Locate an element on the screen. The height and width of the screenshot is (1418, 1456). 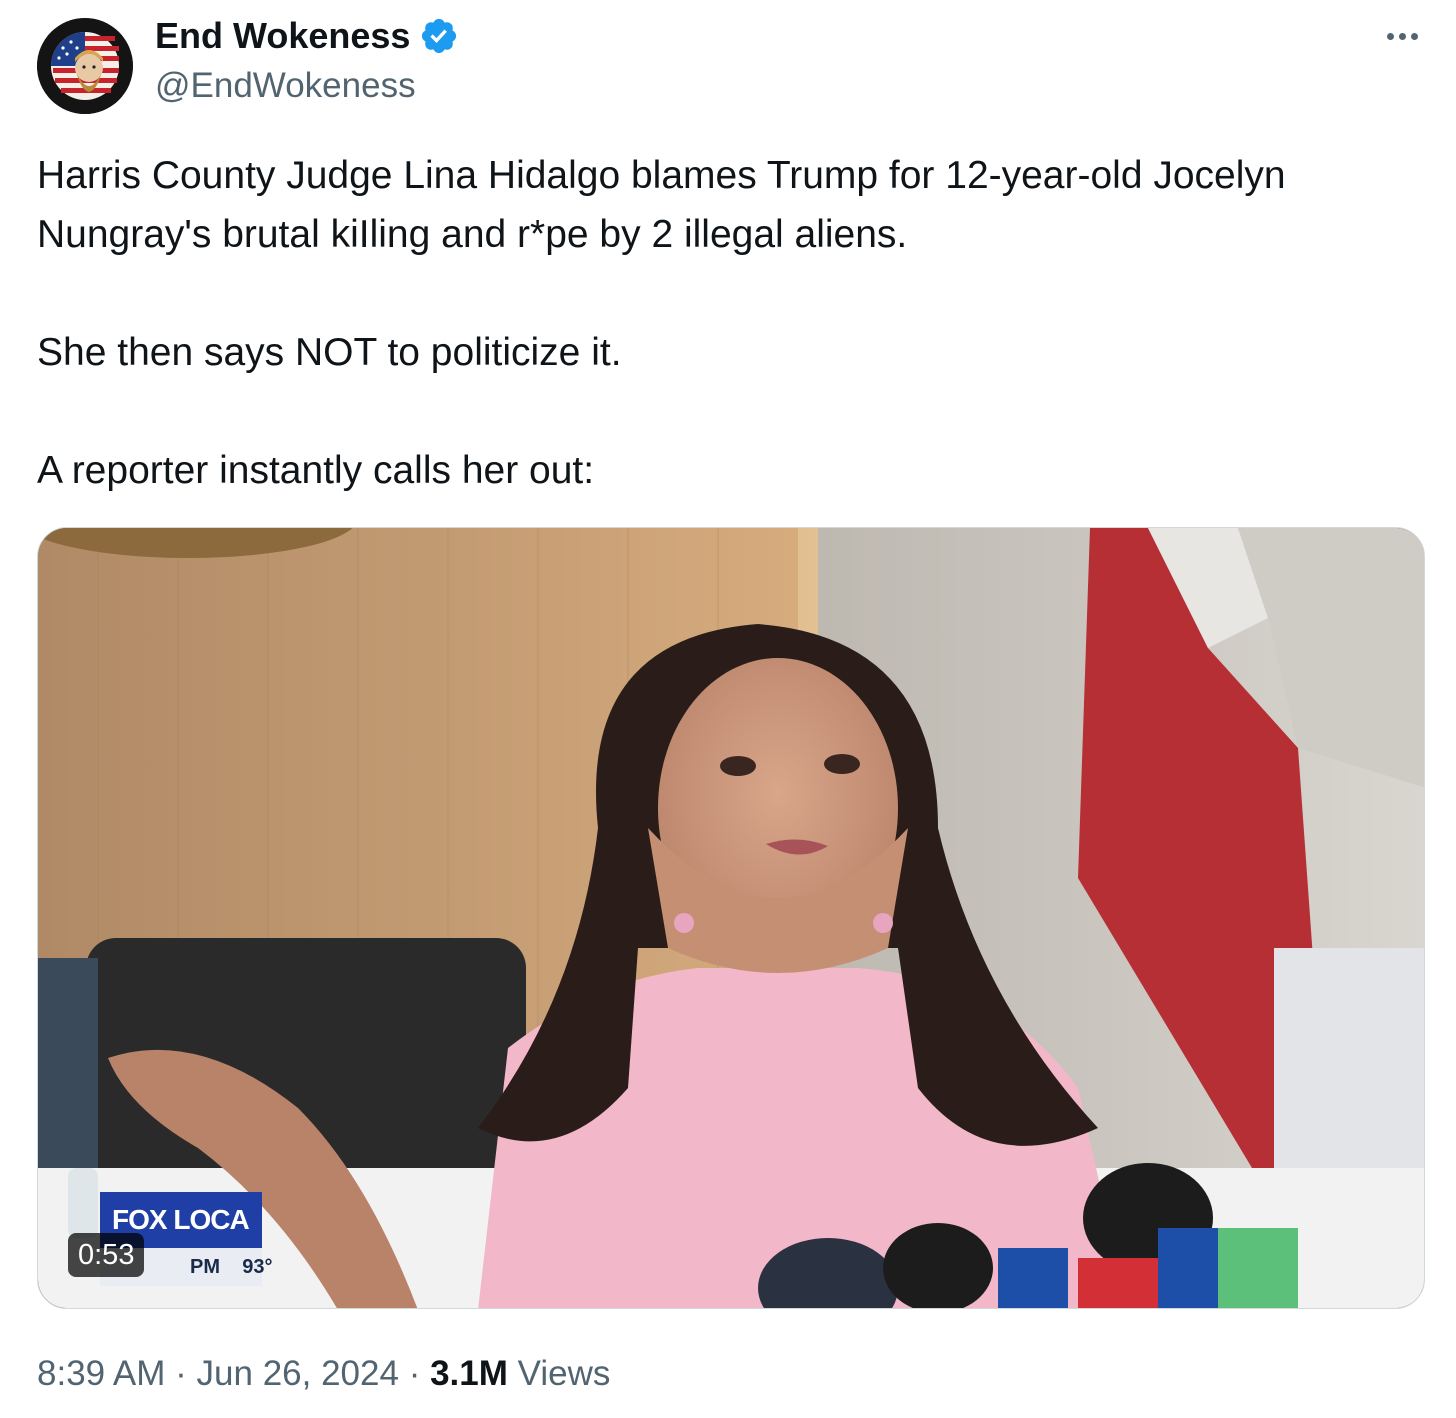
station-bug-temp: 93° is located at coordinates (257, 1267).